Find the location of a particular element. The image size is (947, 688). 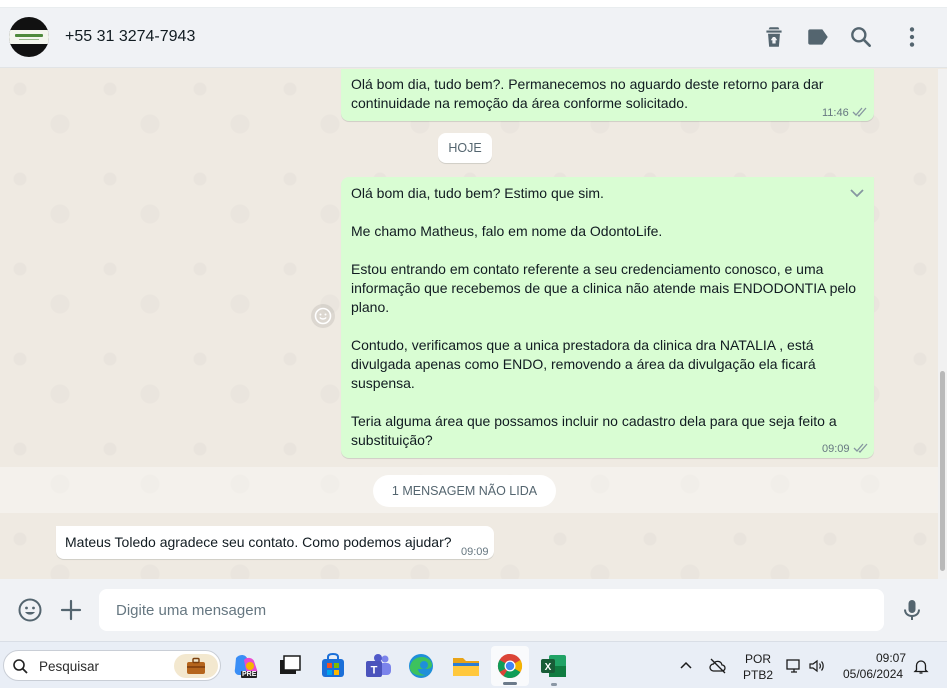

reaction-button is located at coordinates (323, 316).